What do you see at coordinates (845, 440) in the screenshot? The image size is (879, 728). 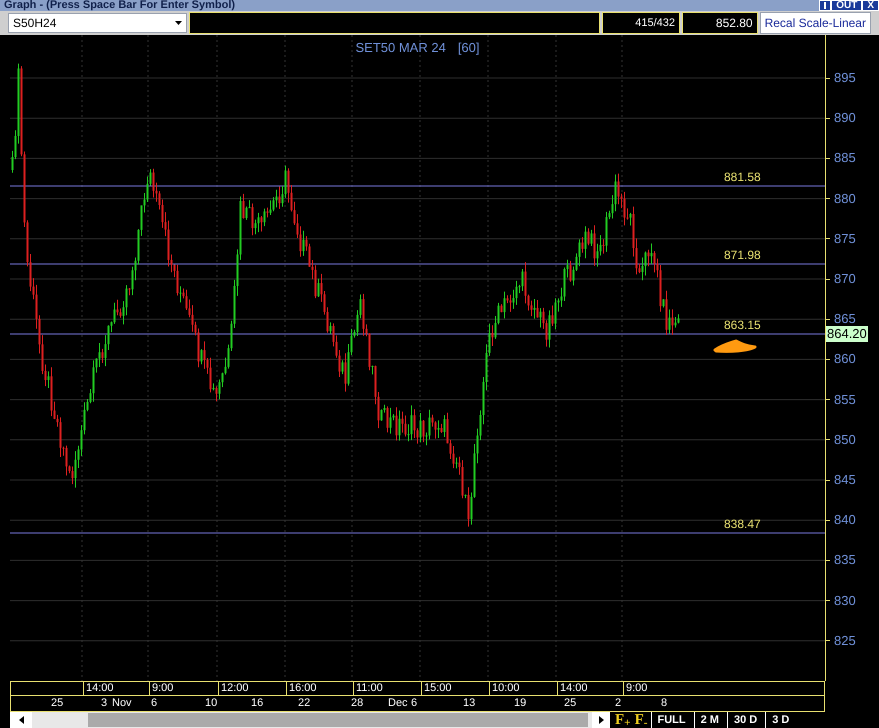 I see `price-axis-label: 850` at bounding box center [845, 440].